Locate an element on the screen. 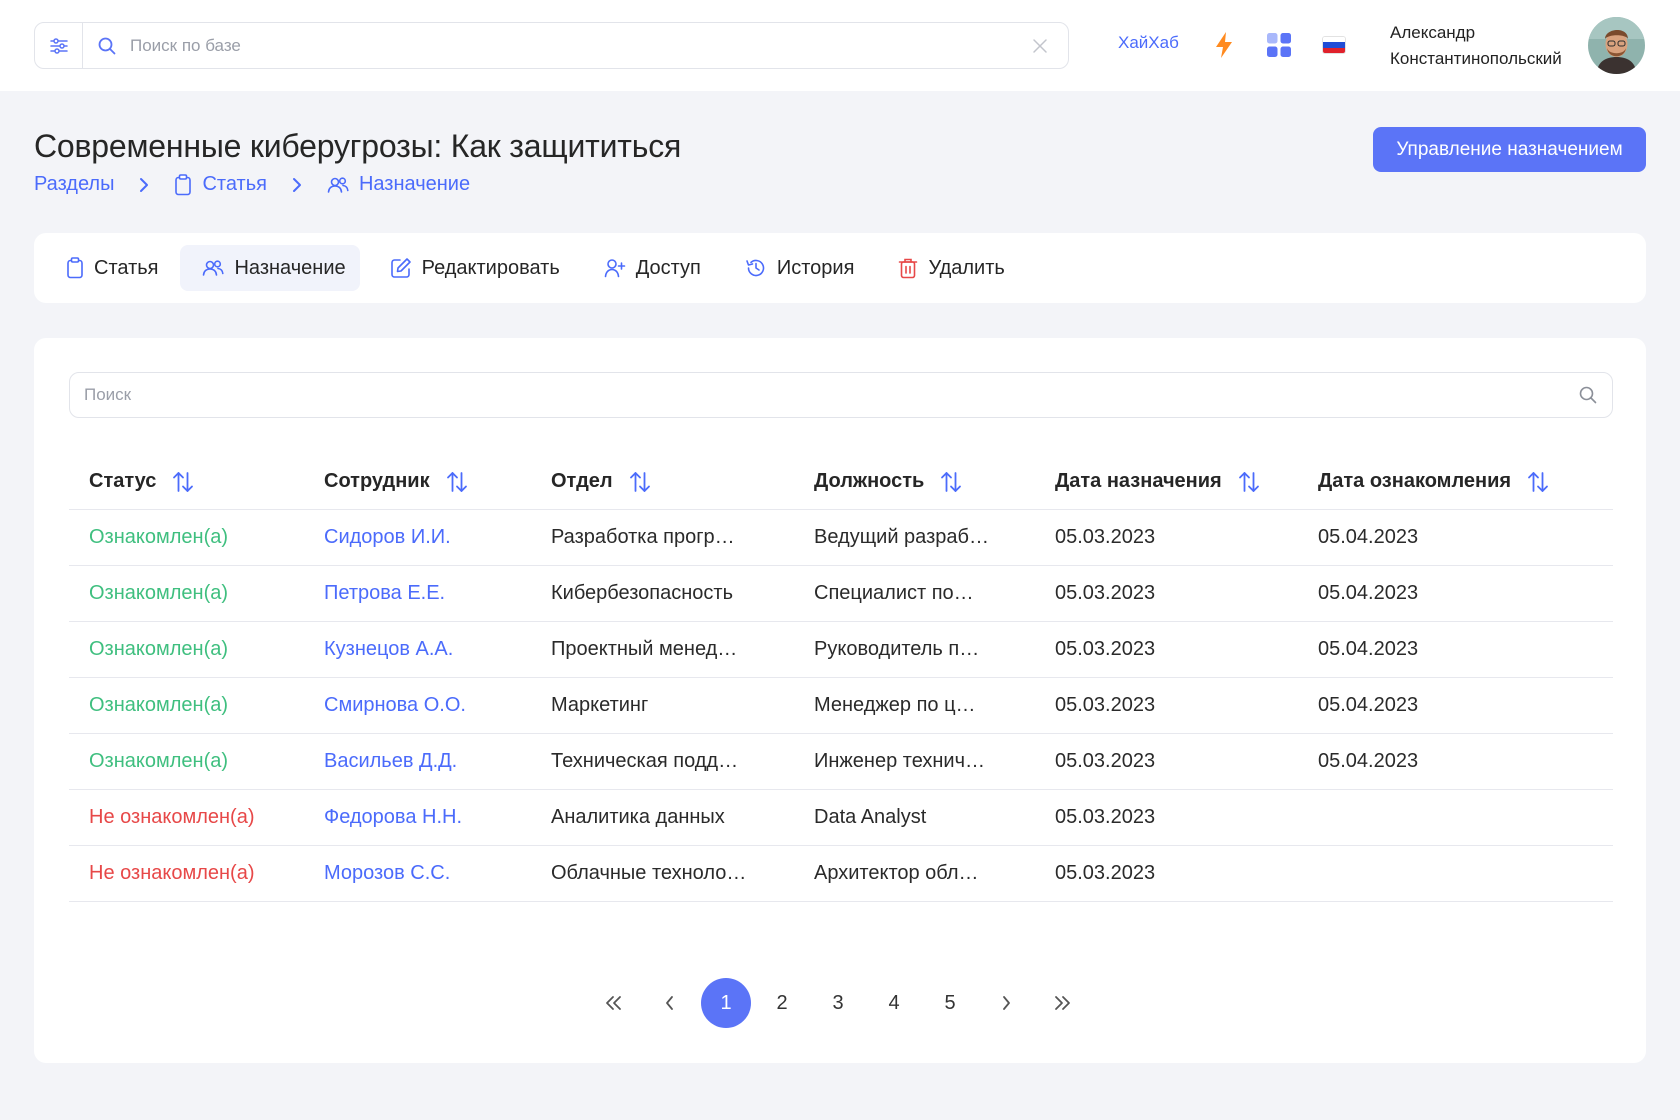  tab-edit: Редактировать is located at coordinates (471, 268).